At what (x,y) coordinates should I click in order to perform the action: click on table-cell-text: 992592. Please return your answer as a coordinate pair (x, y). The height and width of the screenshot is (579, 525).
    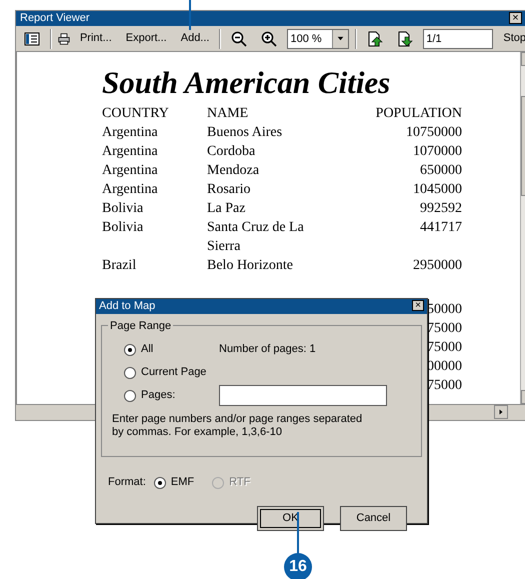
    Looking at the image, I should click on (440, 209).